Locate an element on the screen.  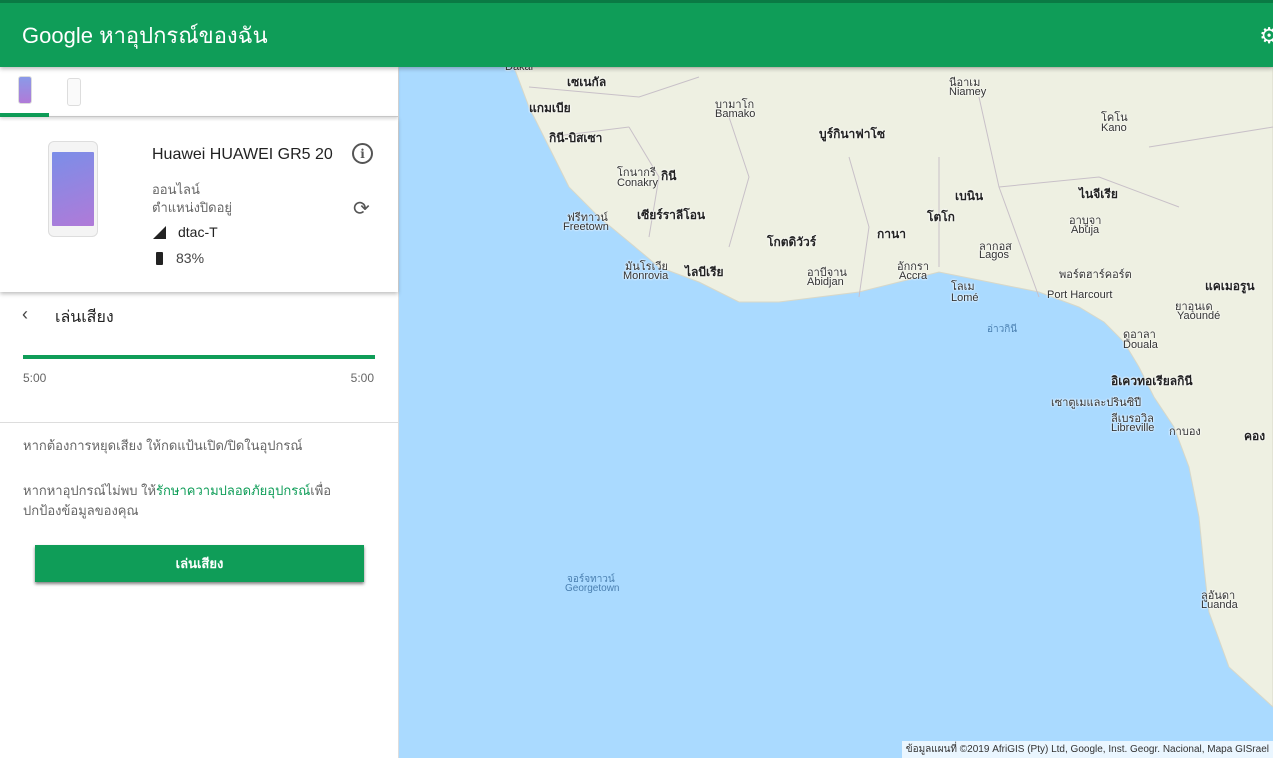
device-name: Huawei HUAWEI GR5 20 is located at coordinates (242, 154).